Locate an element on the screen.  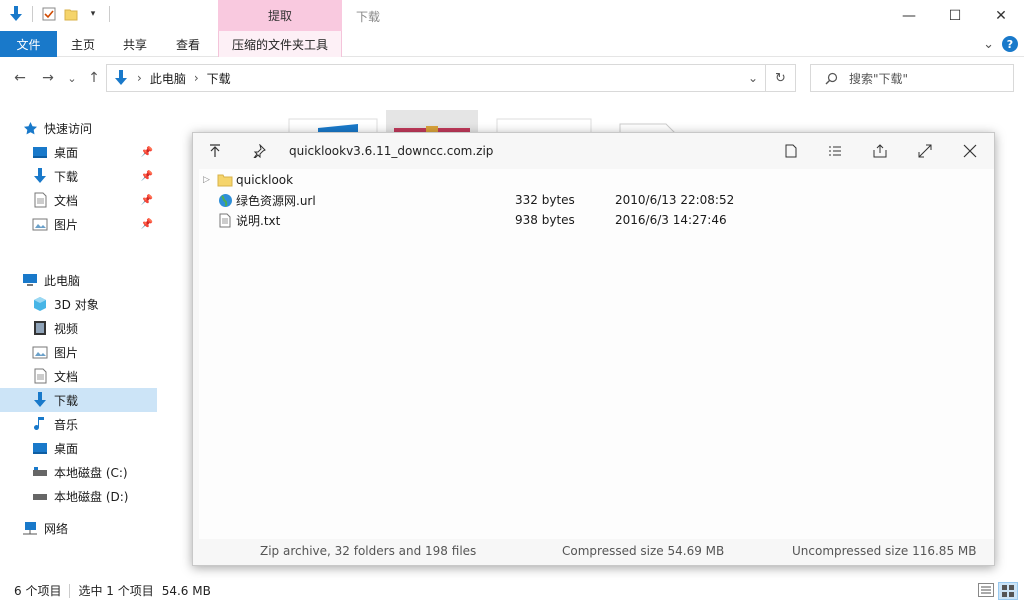
sidebar-label: 视频 is located at coordinates (66, 328).